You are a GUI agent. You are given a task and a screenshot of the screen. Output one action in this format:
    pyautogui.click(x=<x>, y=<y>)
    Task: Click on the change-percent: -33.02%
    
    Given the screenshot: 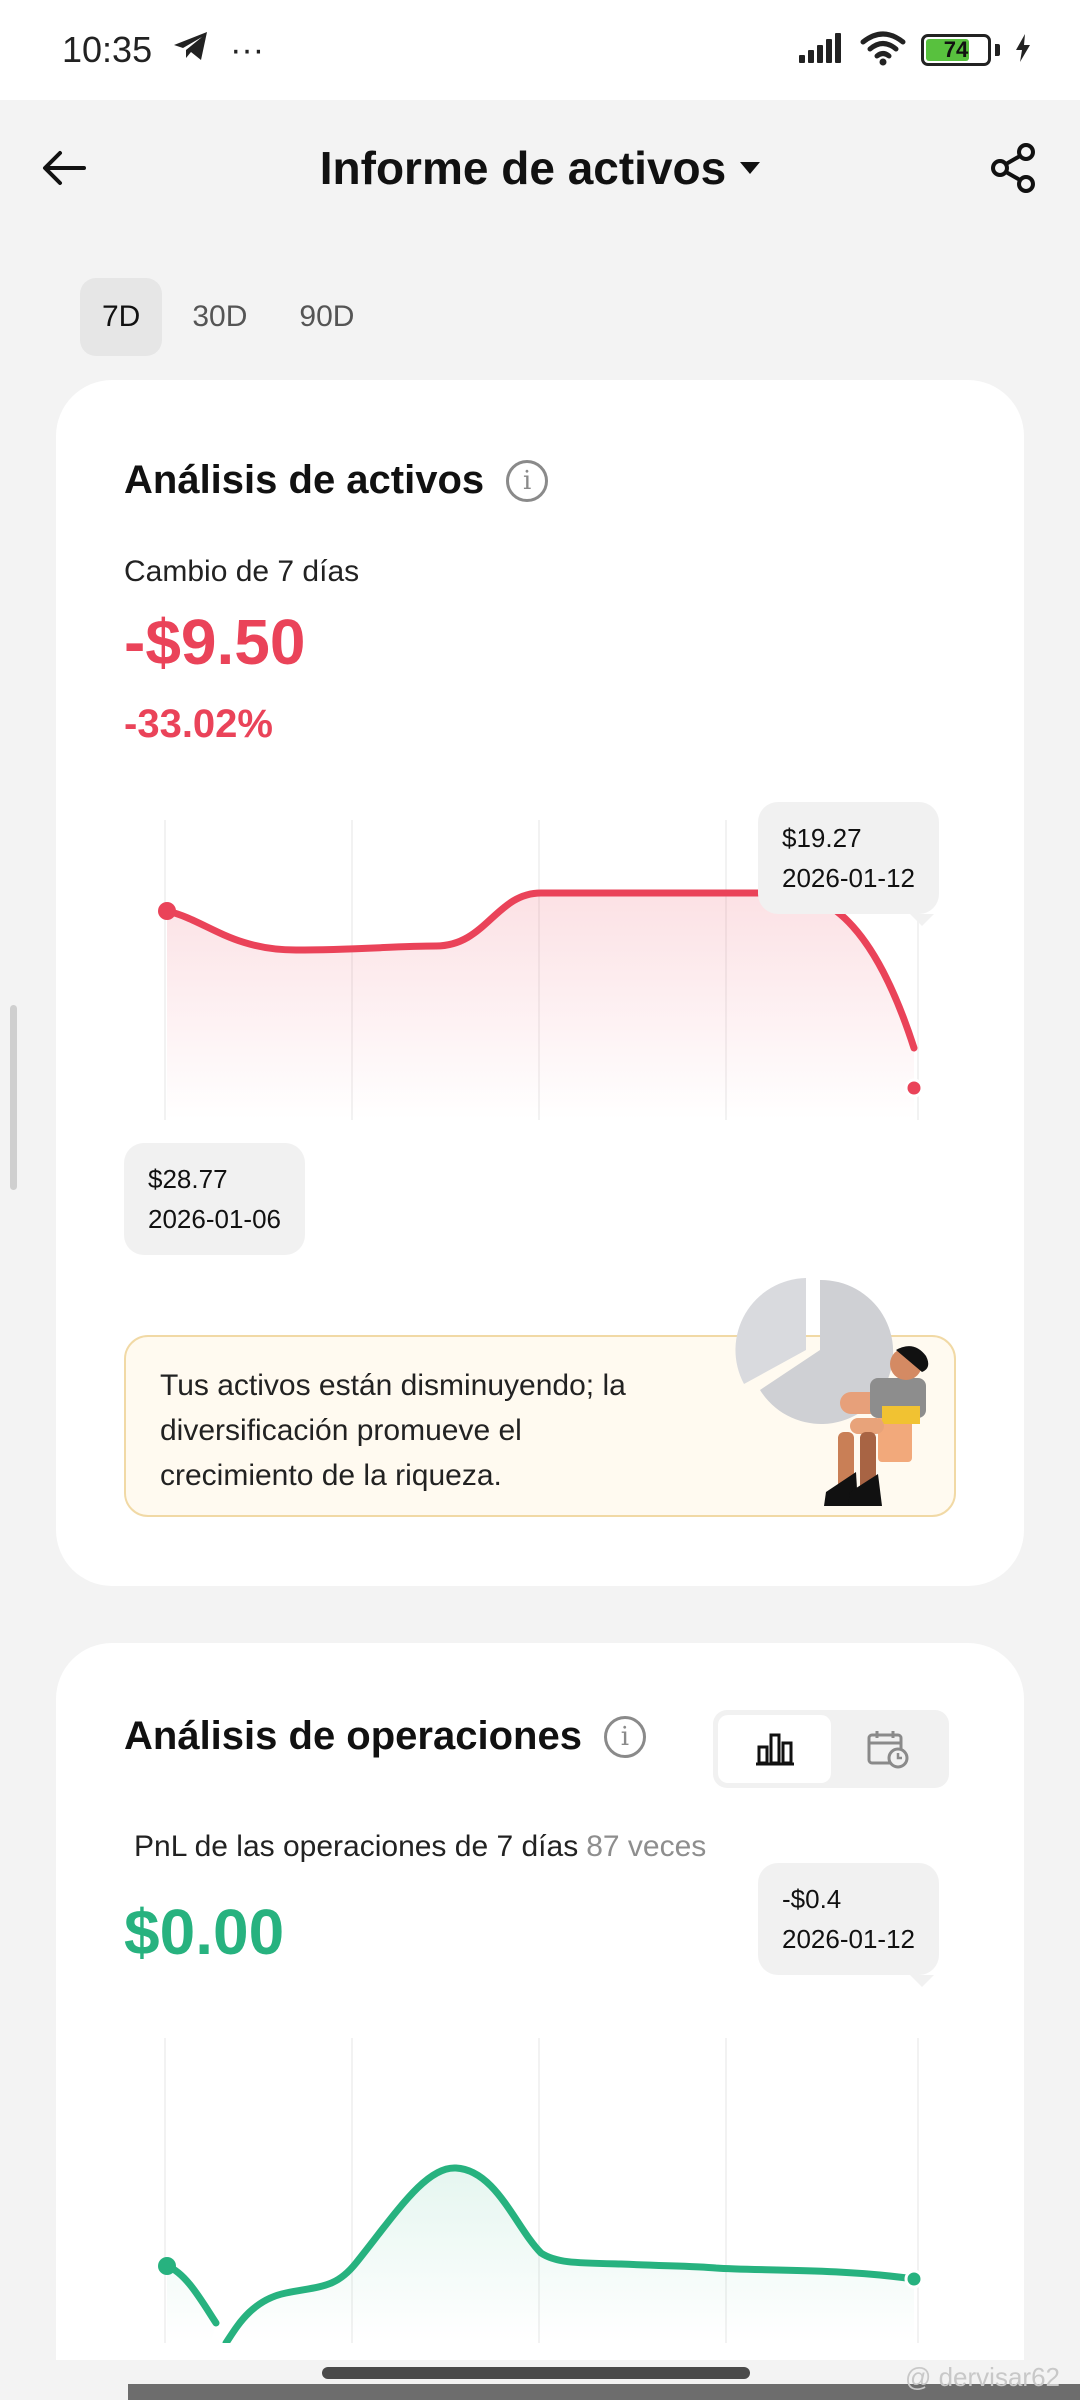 What is the action you would take?
    pyautogui.click(x=198, y=724)
    